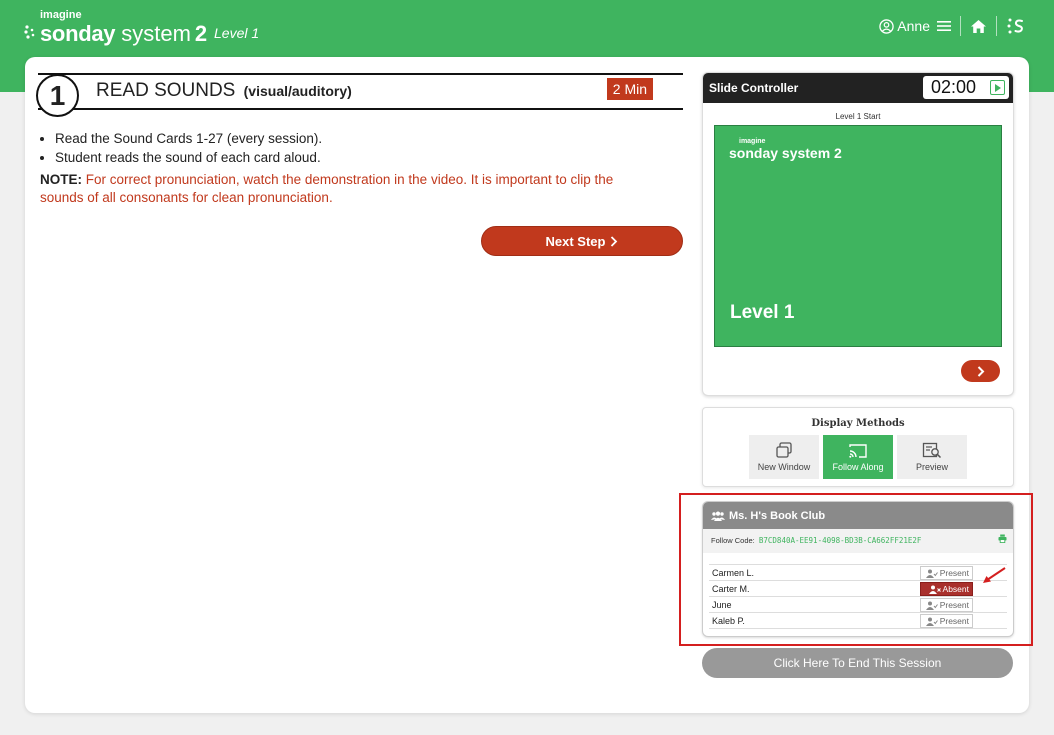  What do you see at coordinates (754, 88) in the screenshot?
I see `slide-controller-title: Slide Controller` at bounding box center [754, 88].